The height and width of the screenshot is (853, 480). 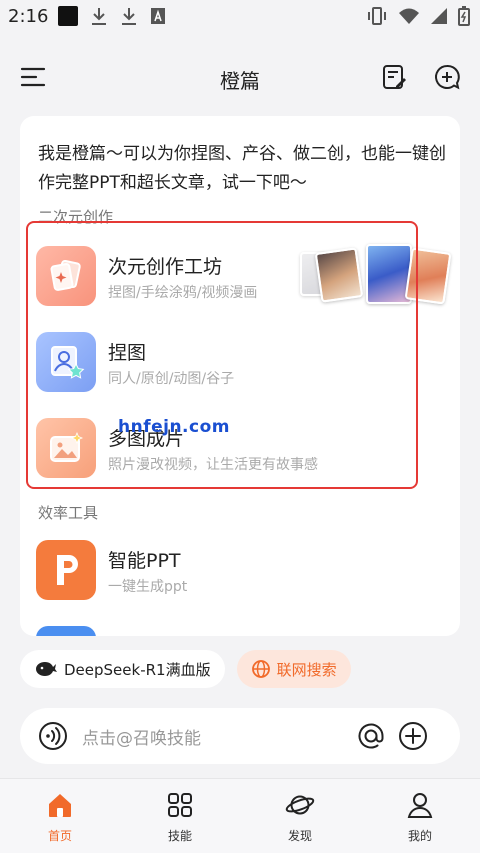 I want to click on tool-smart-ppt: 智能PPT 一键生成ppt, so click(x=236, y=576).